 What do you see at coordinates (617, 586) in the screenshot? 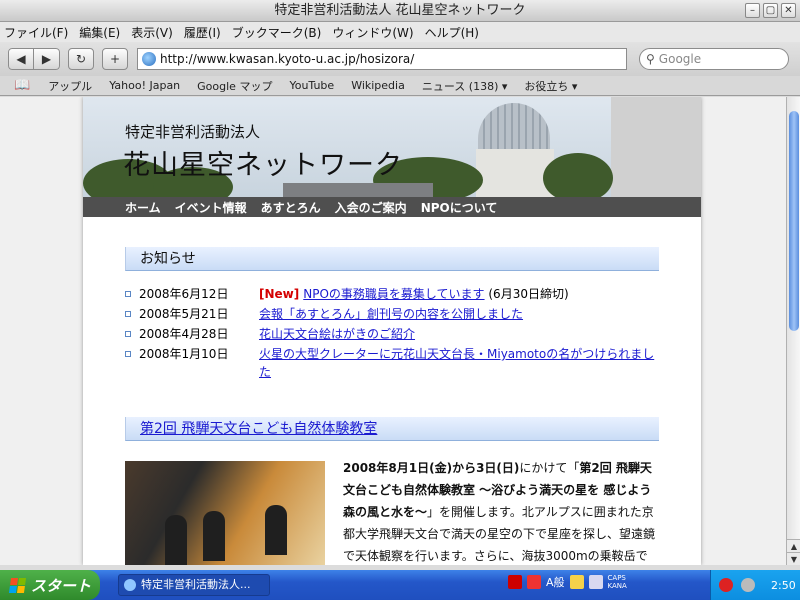
I see `kana-label: KANA` at bounding box center [617, 586].